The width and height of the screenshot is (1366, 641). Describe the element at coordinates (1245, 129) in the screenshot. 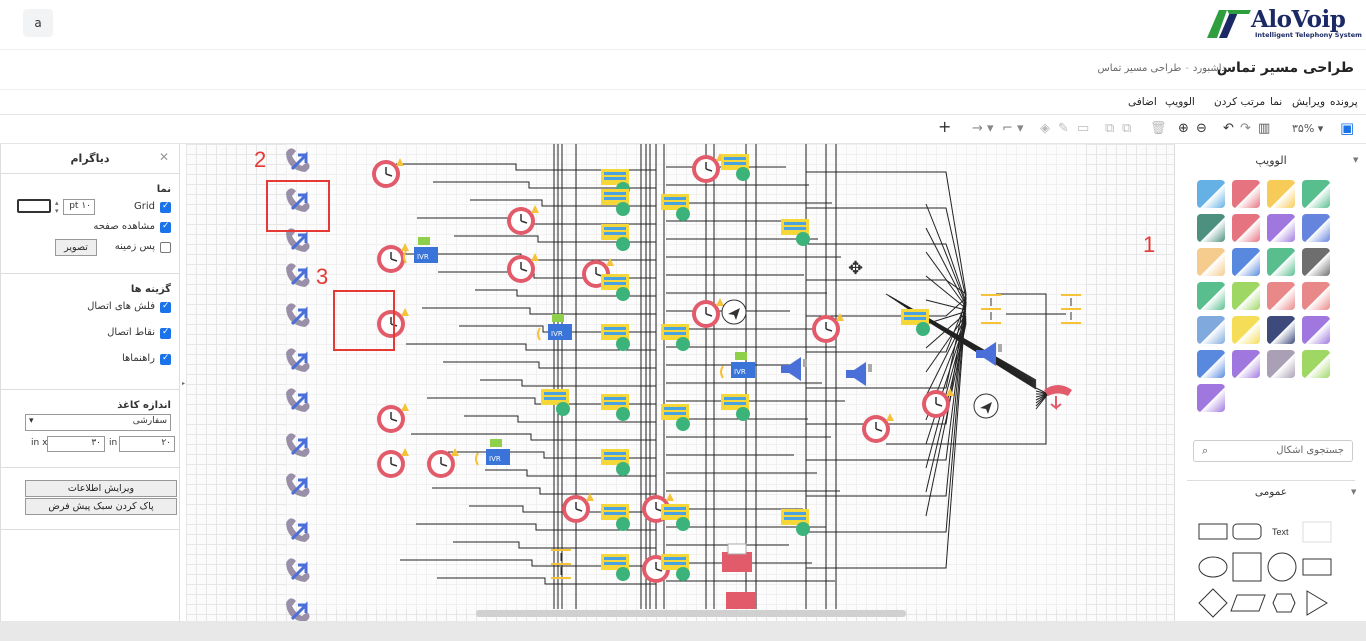

I see `redo-icon: ↷` at that location.